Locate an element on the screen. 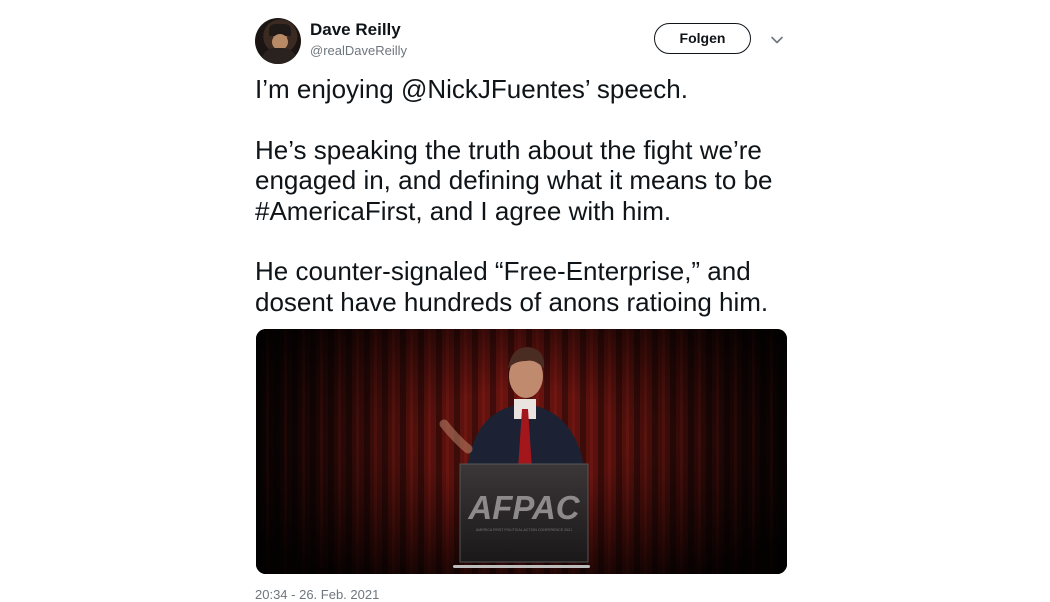 The image size is (1050, 602). avatar-suit is located at coordinates (279, 56).